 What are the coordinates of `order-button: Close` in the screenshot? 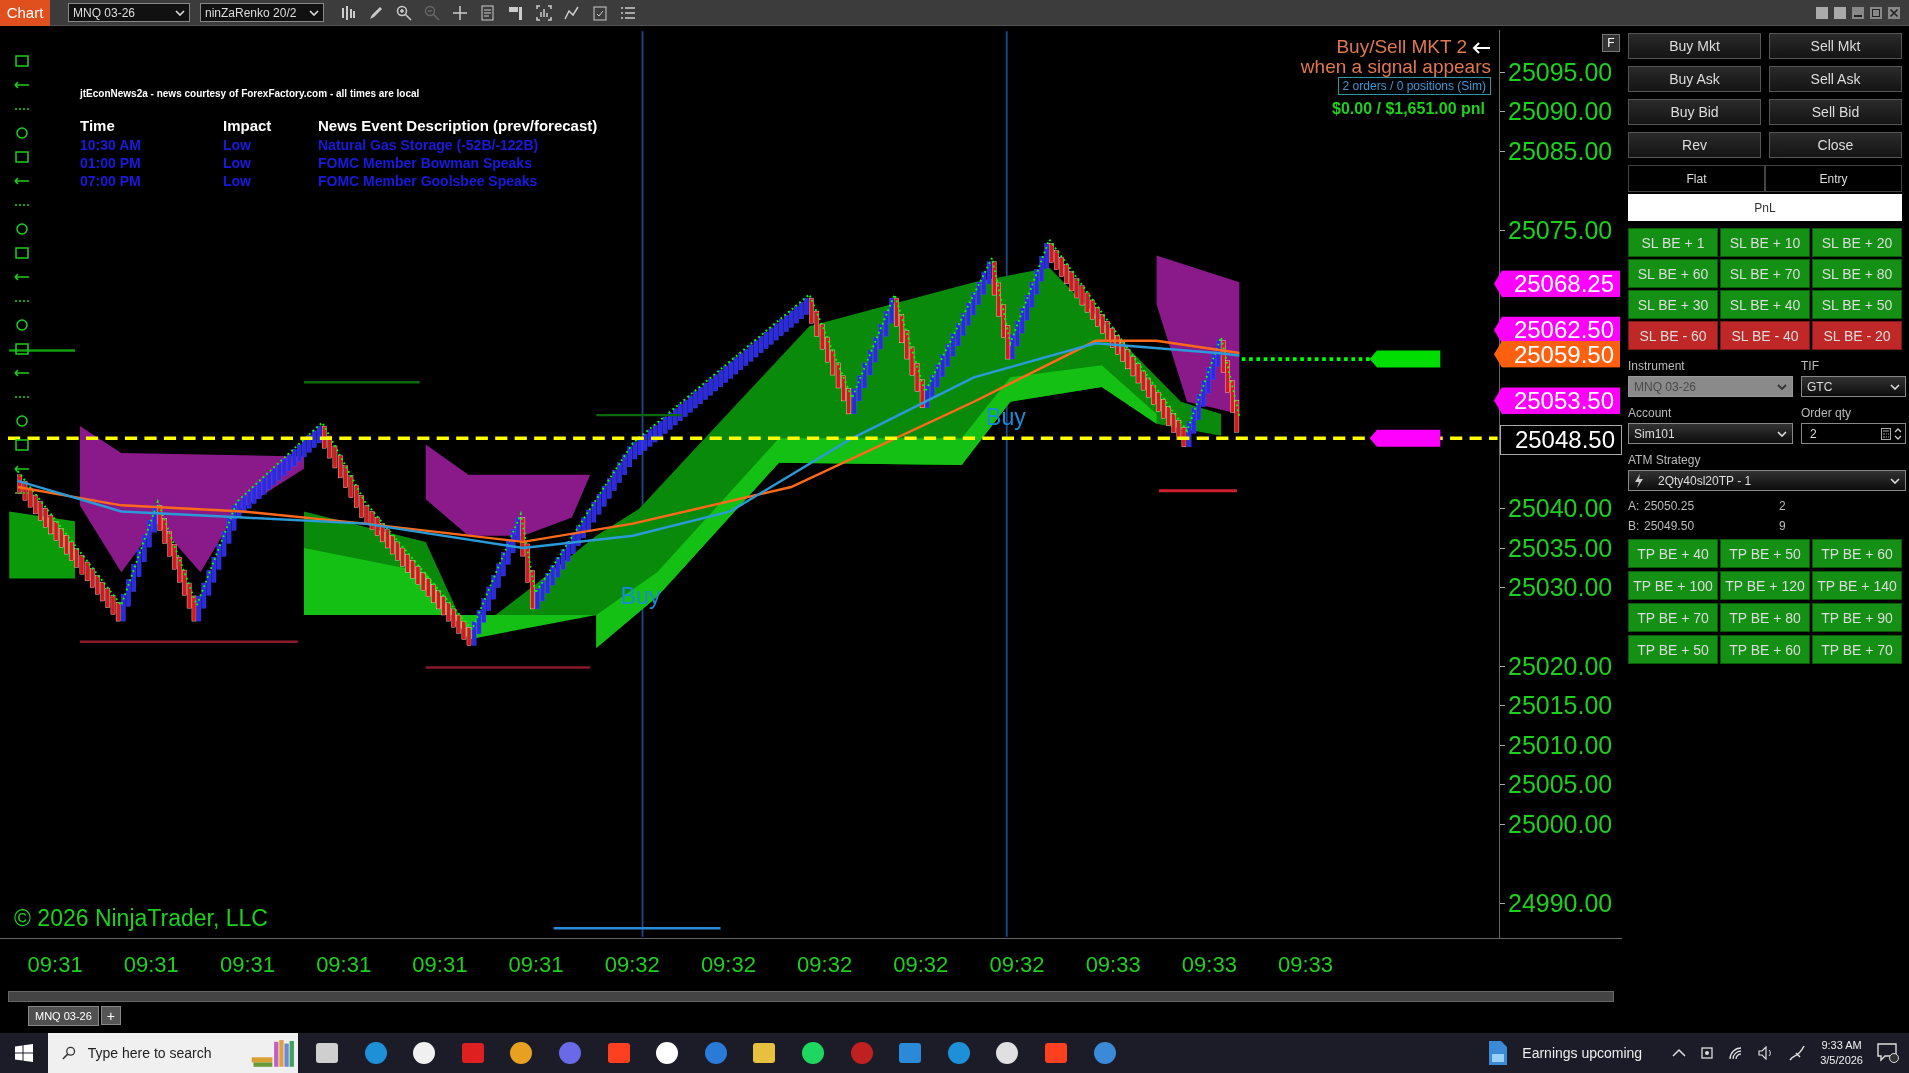 It's located at (1835, 145).